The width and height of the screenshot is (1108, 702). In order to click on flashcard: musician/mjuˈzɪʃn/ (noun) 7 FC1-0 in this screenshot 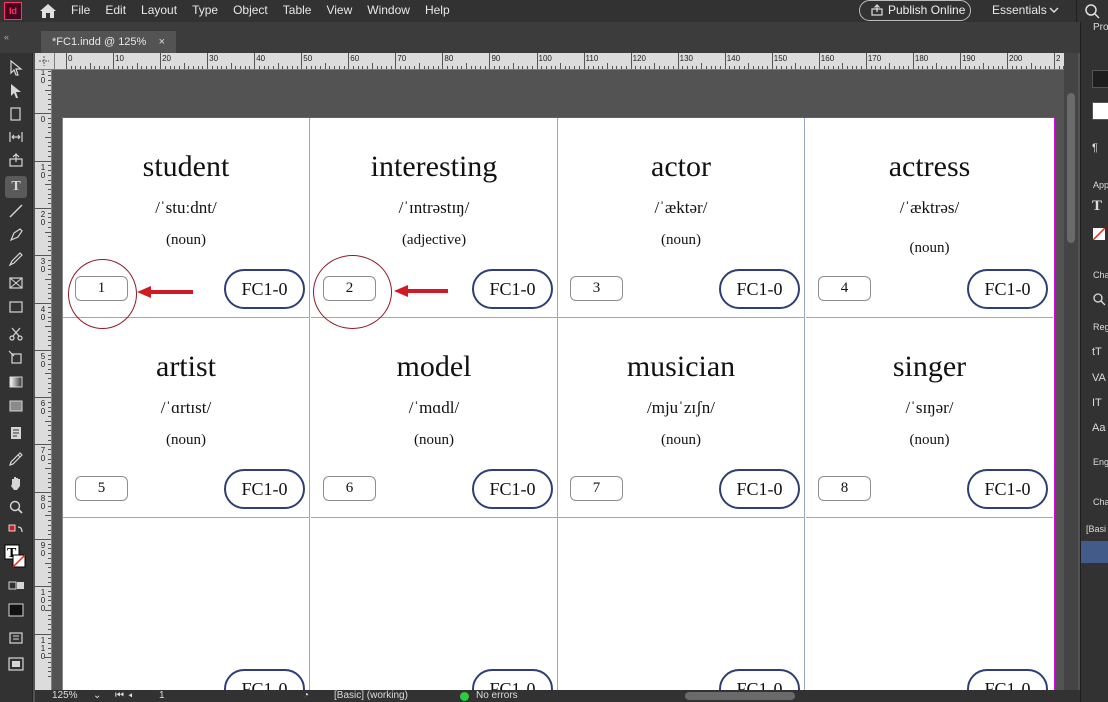, I will do `click(681, 418)`.